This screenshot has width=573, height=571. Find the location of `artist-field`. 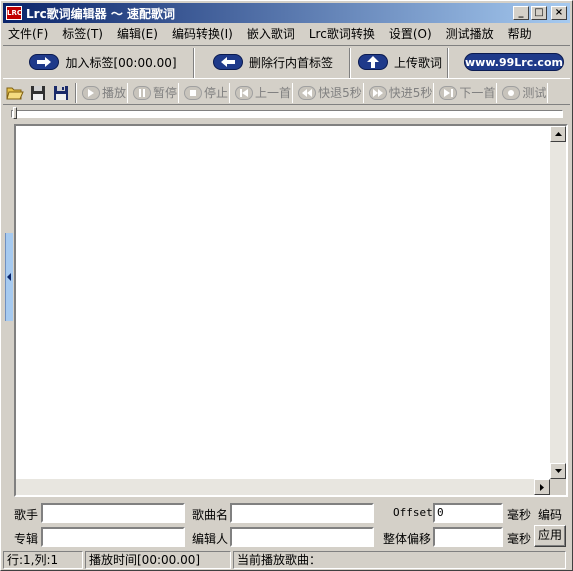

artist-field is located at coordinates (113, 513).